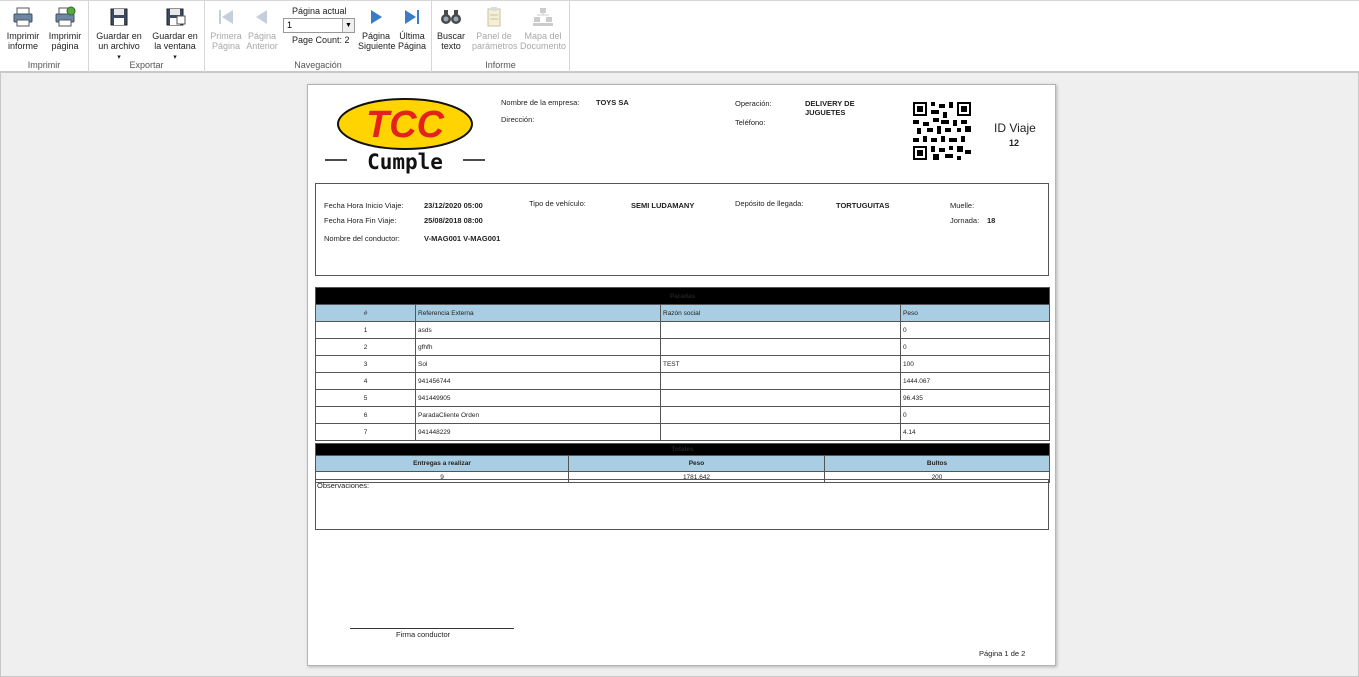 Image resolution: width=1359 pixels, height=677 pixels. I want to click on print-report-button: Imprimir informe, so click(23, 28).